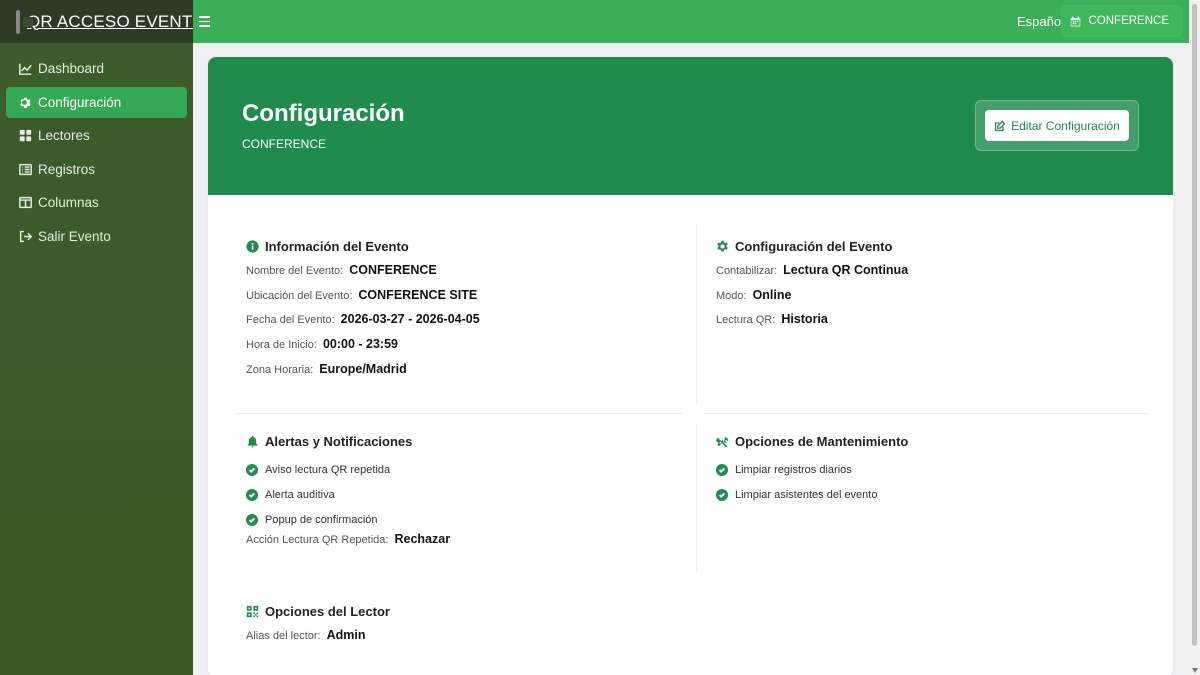  Describe the element at coordinates (210, 21) in the screenshot. I see `menu-toggle-icon` at that location.